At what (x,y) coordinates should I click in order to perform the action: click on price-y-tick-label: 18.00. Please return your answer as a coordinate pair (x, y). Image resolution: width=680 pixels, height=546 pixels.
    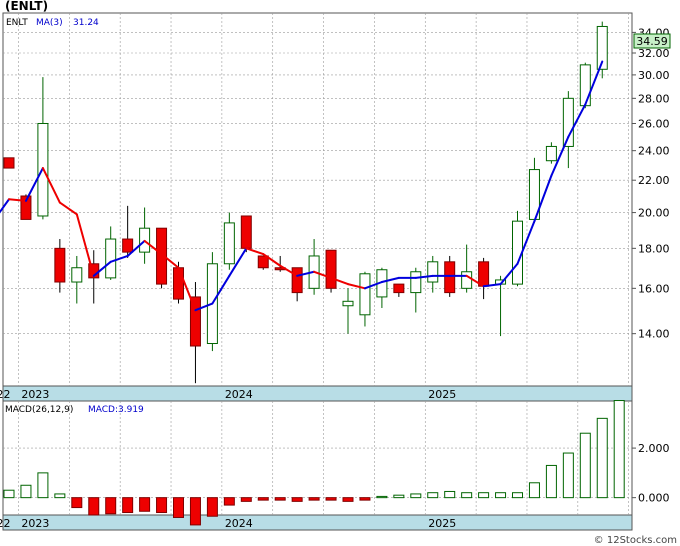
    Looking at the image, I should click on (654, 248).